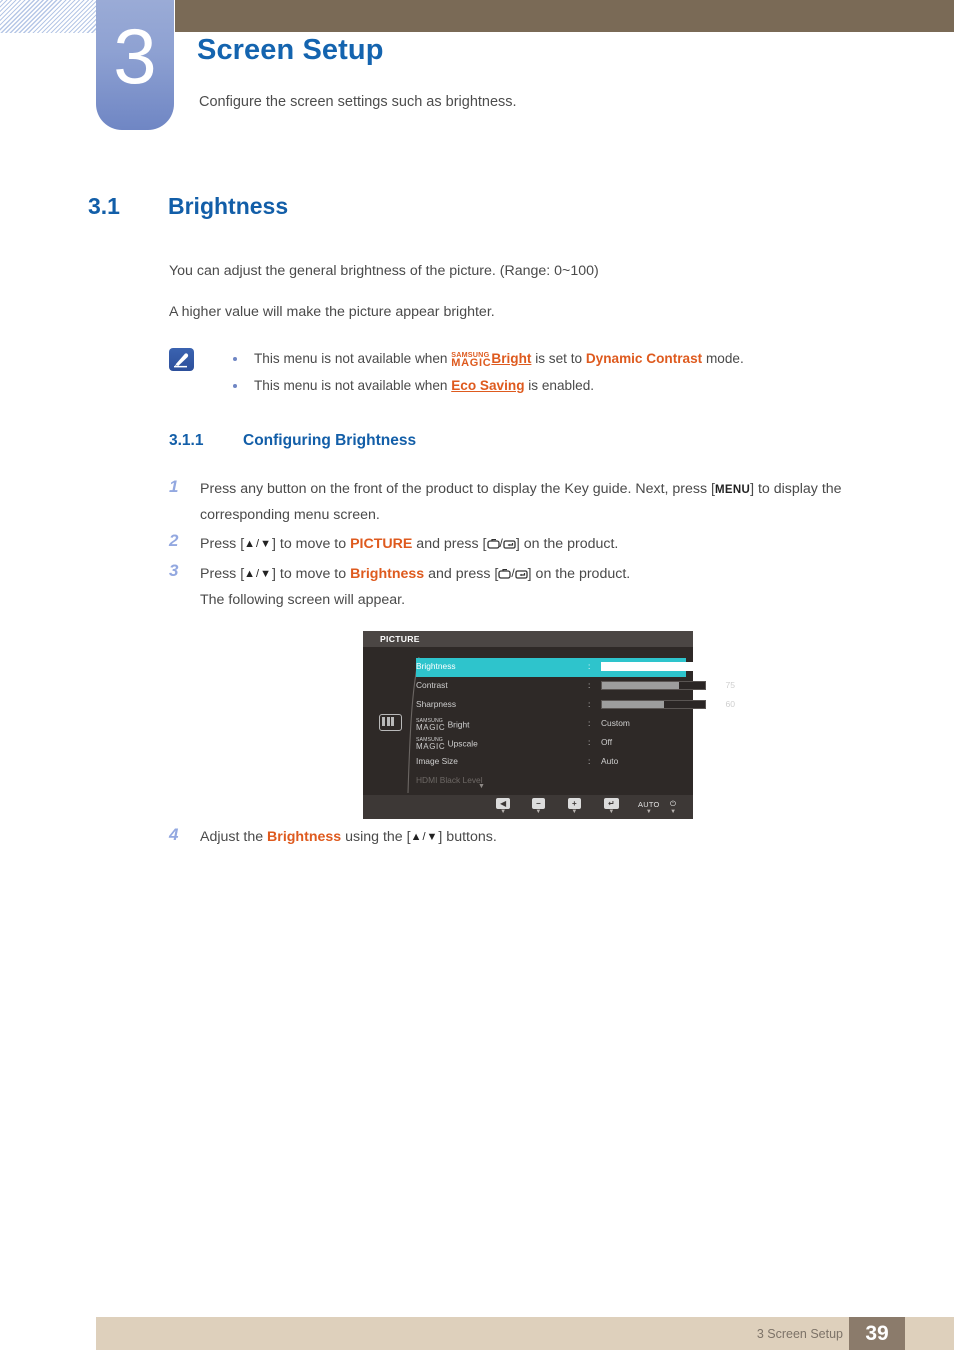  What do you see at coordinates (186, 440) in the screenshot?
I see `subsection-number: 3.1.1` at bounding box center [186, 440].